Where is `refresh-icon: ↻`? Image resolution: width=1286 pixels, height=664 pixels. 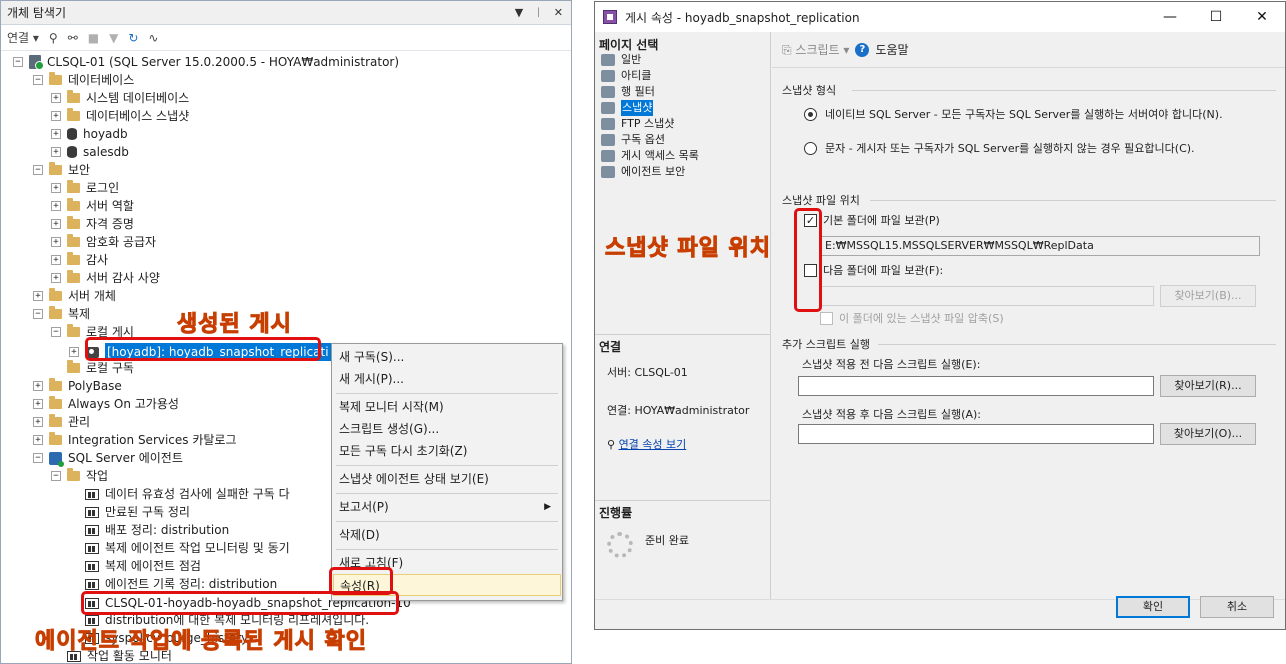
refresh-icon: ↻ is located at coordinates (133, 38).